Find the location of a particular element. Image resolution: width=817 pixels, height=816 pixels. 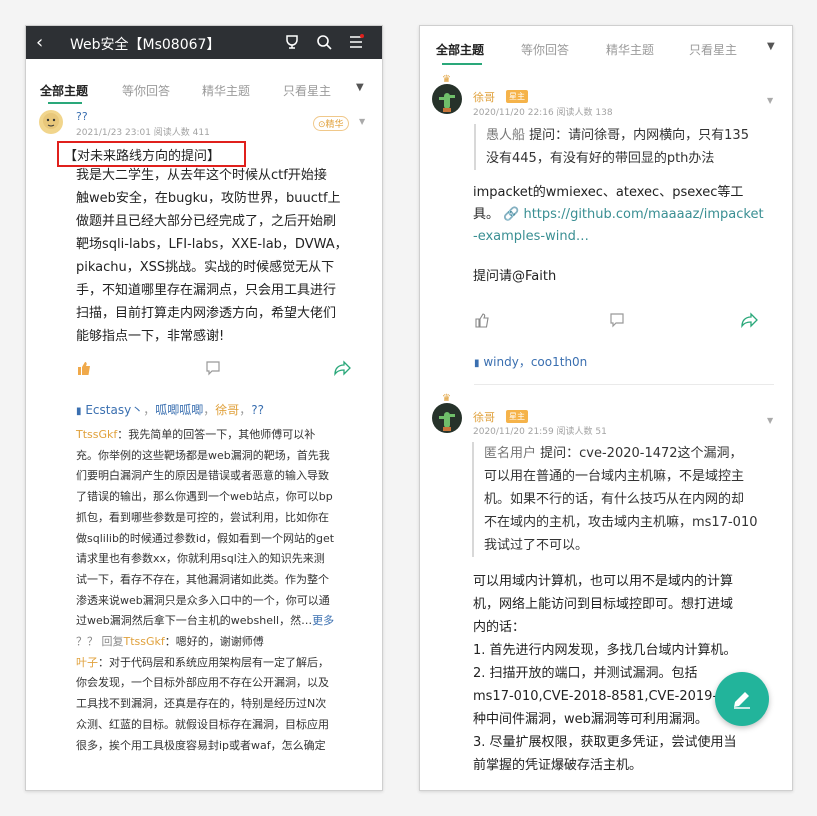

answer-line: 内的话： is located at coordinates (499, 627).